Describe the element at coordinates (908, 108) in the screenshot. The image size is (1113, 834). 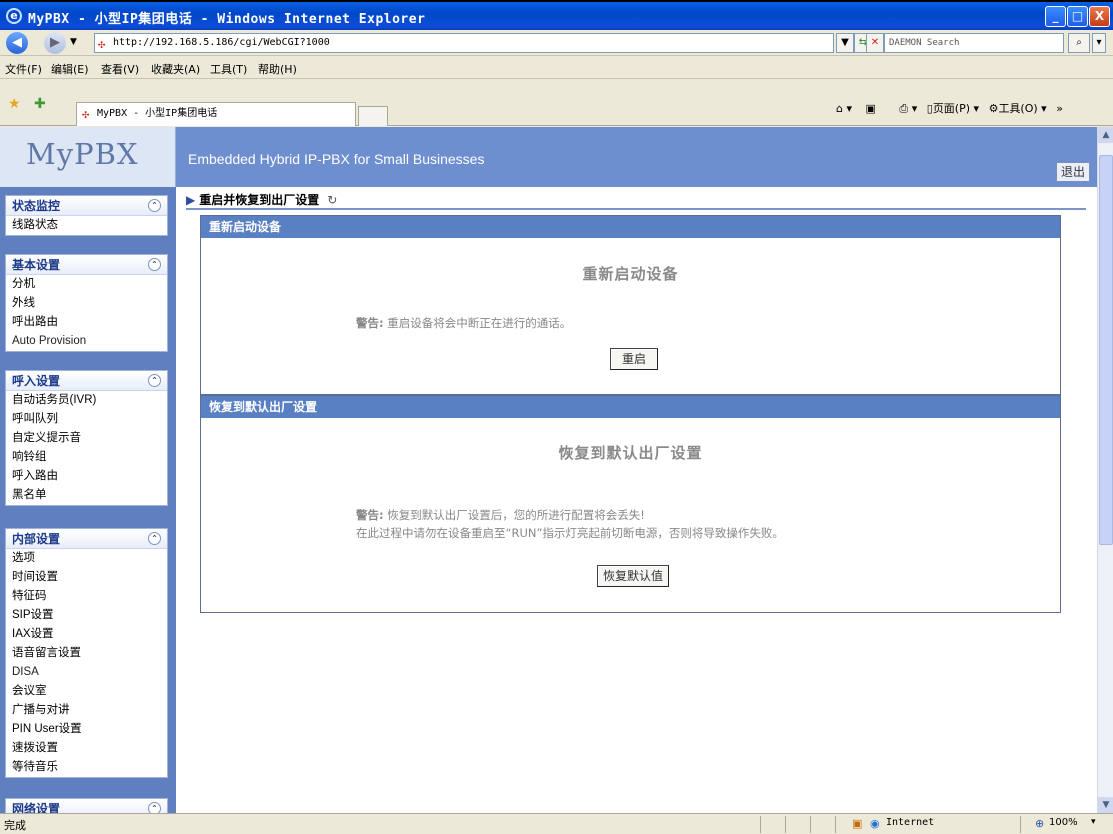
I see `print-icon: ⎙ ▾` at that location.